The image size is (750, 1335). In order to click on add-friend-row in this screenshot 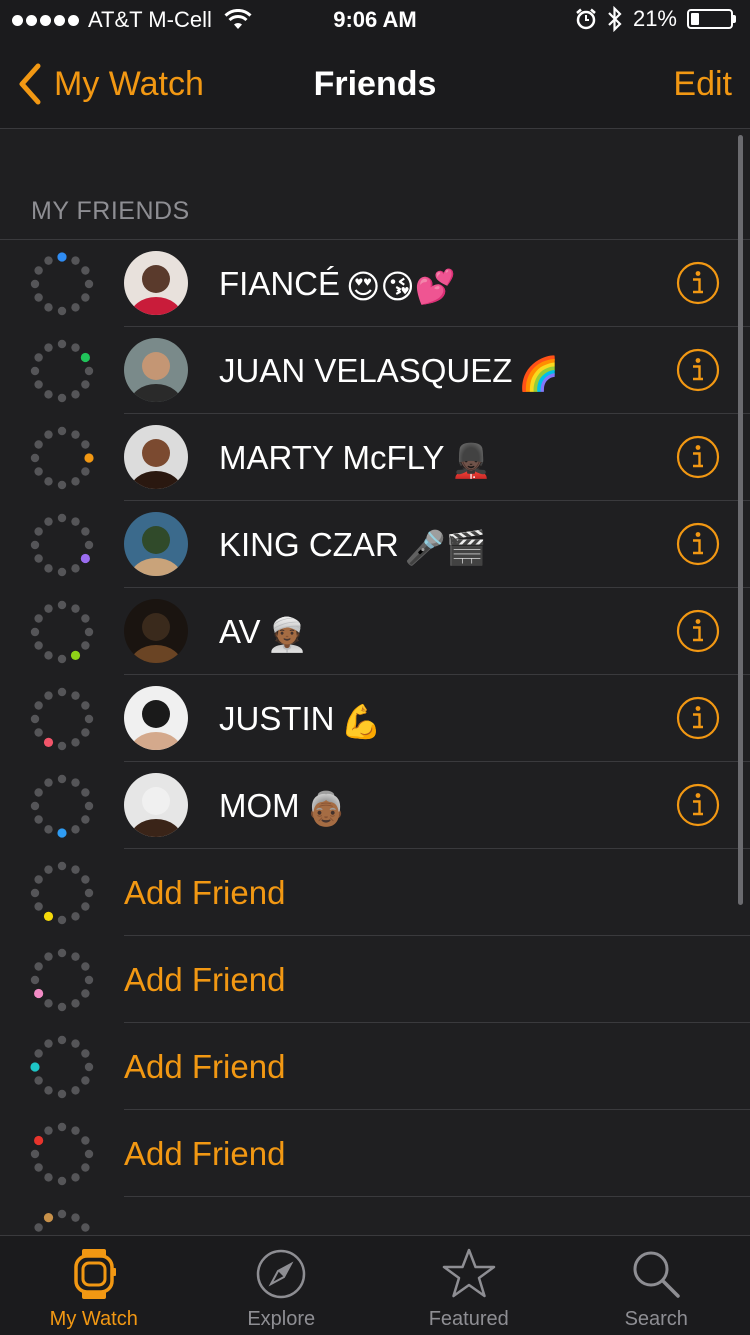, I will do `click(375, 1216)`.